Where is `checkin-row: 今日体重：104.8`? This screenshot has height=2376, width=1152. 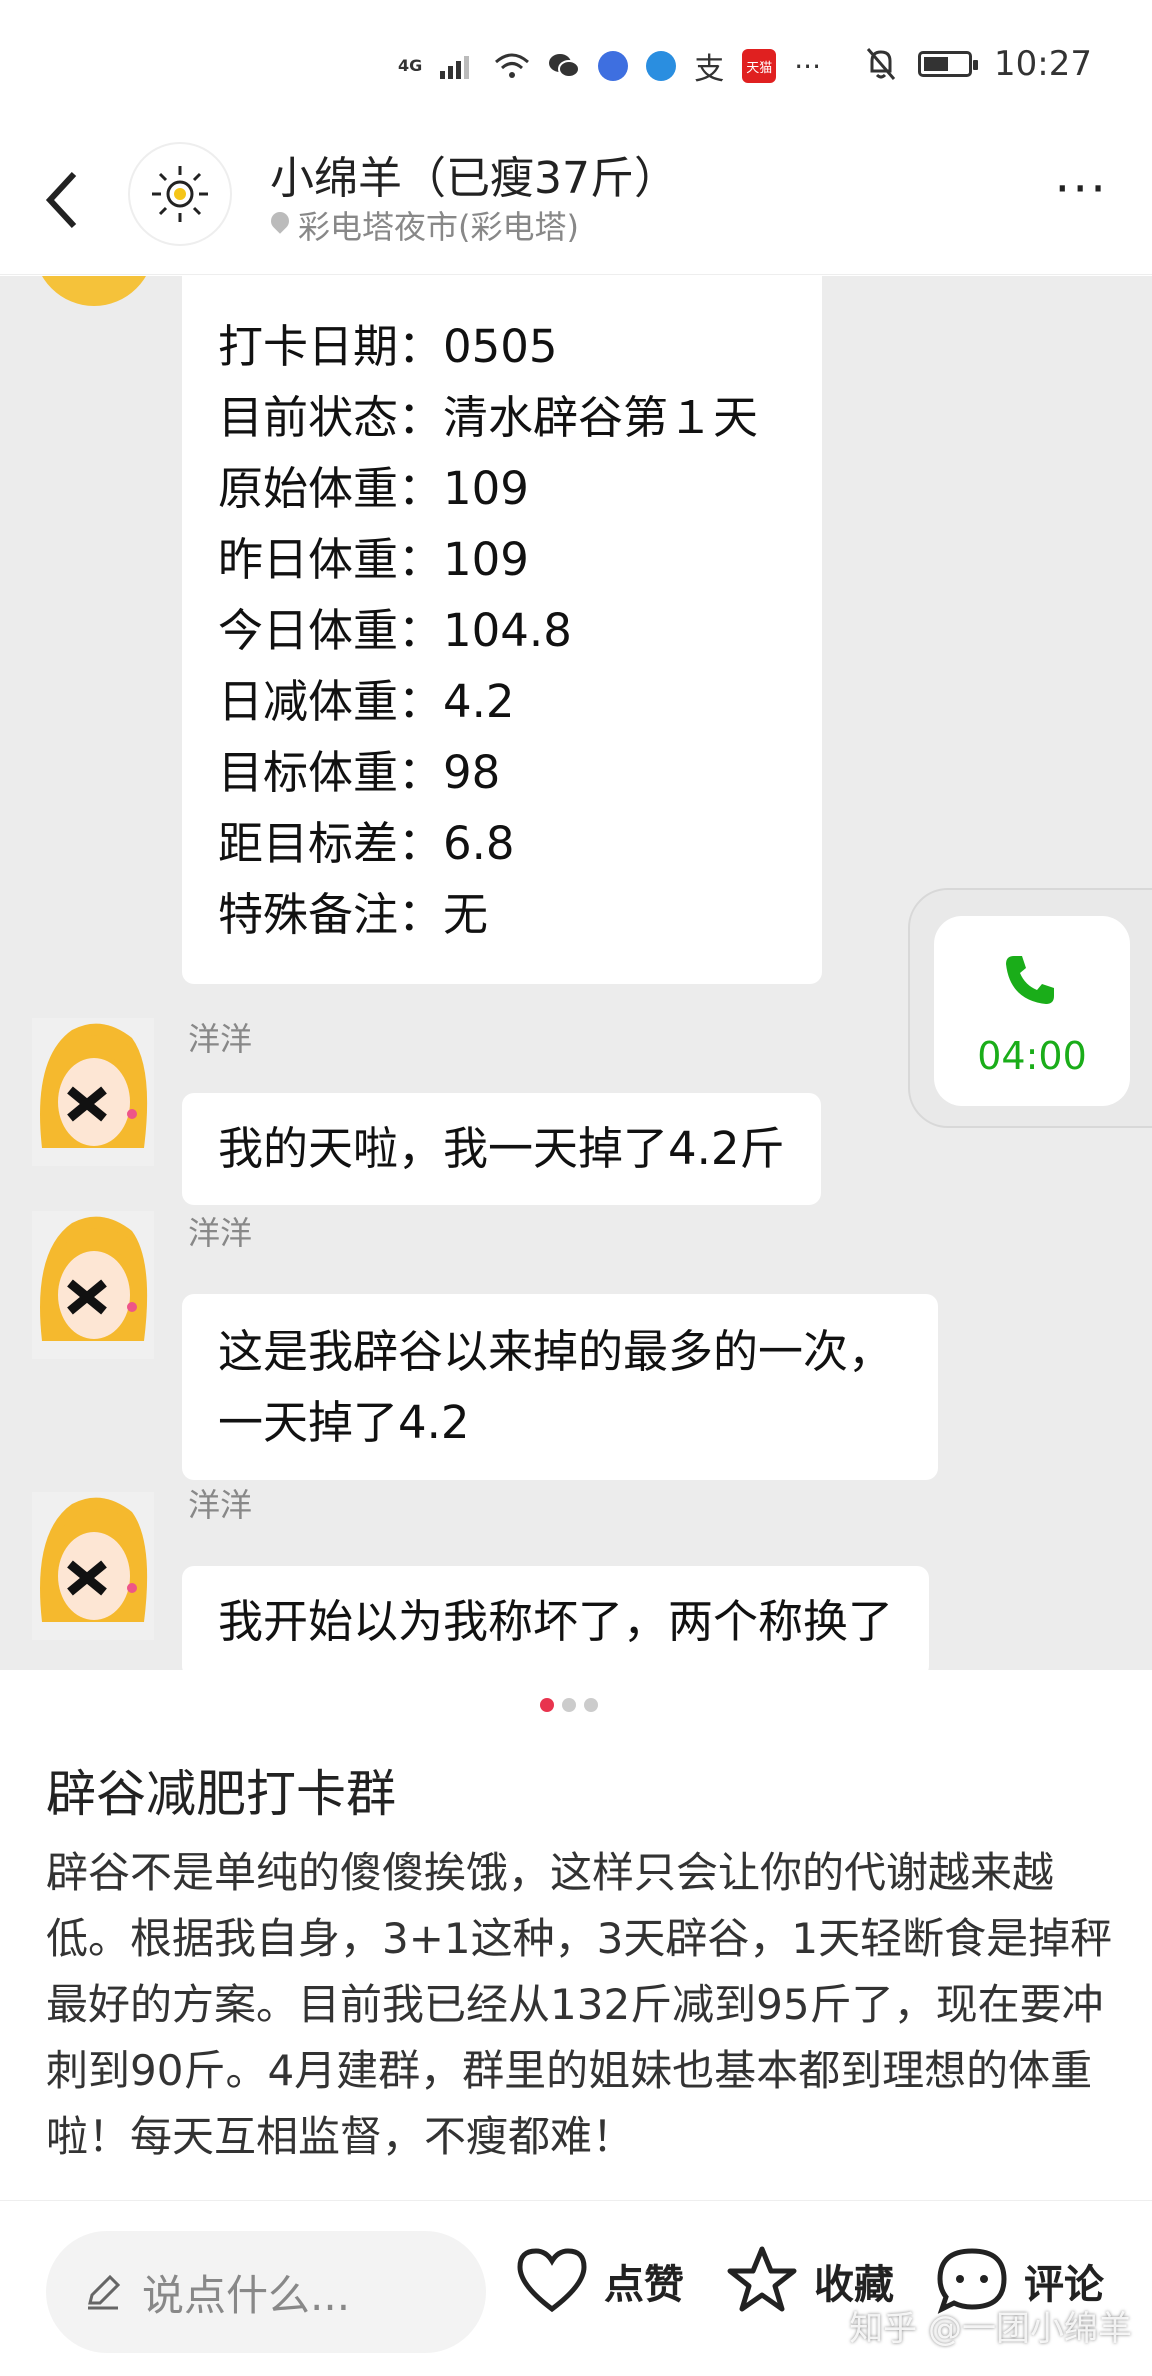
checkin-row: 今日体重：104.8 is located at coordinates (395, 630).